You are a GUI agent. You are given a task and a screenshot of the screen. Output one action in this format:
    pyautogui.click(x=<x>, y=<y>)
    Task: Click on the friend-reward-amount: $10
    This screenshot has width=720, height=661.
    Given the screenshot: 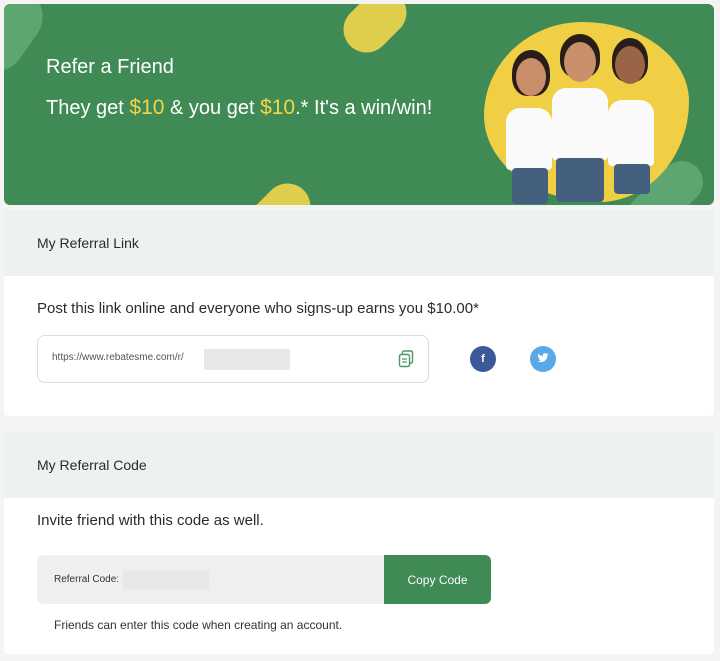 What is the action you would take?
    pyautogui.click(x=147, y=107)
    